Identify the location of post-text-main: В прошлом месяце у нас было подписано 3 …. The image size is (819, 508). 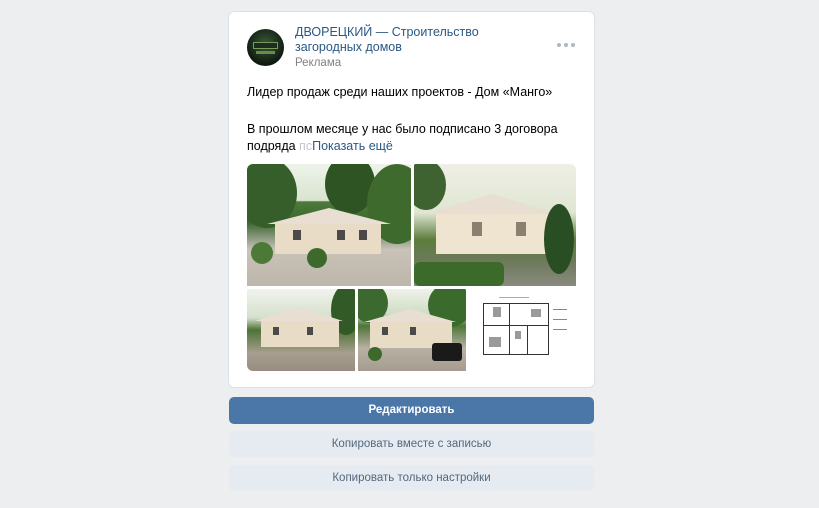
(402, 137).